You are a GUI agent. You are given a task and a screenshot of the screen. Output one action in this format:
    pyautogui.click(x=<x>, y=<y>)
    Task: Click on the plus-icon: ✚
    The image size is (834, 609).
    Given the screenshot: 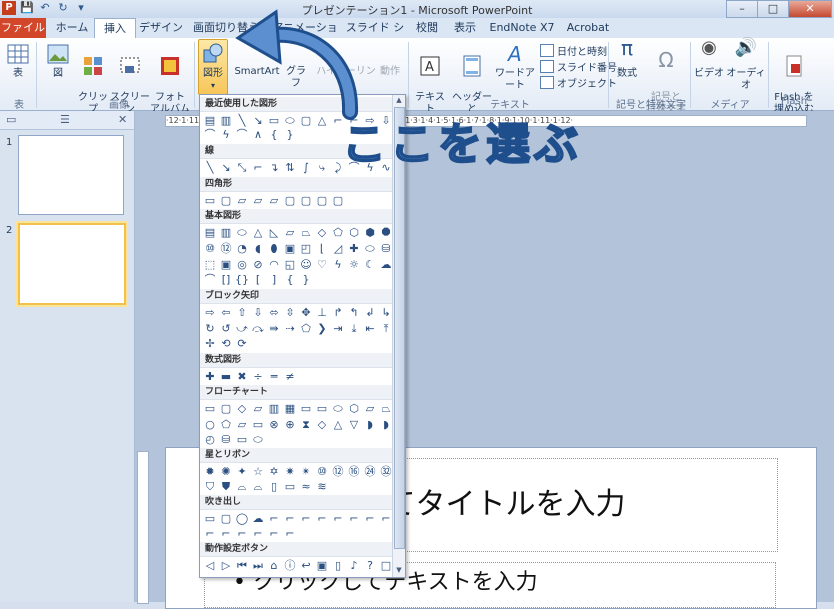 What is the action you would take?
    pyautogui.click(x=210, y=376)
    